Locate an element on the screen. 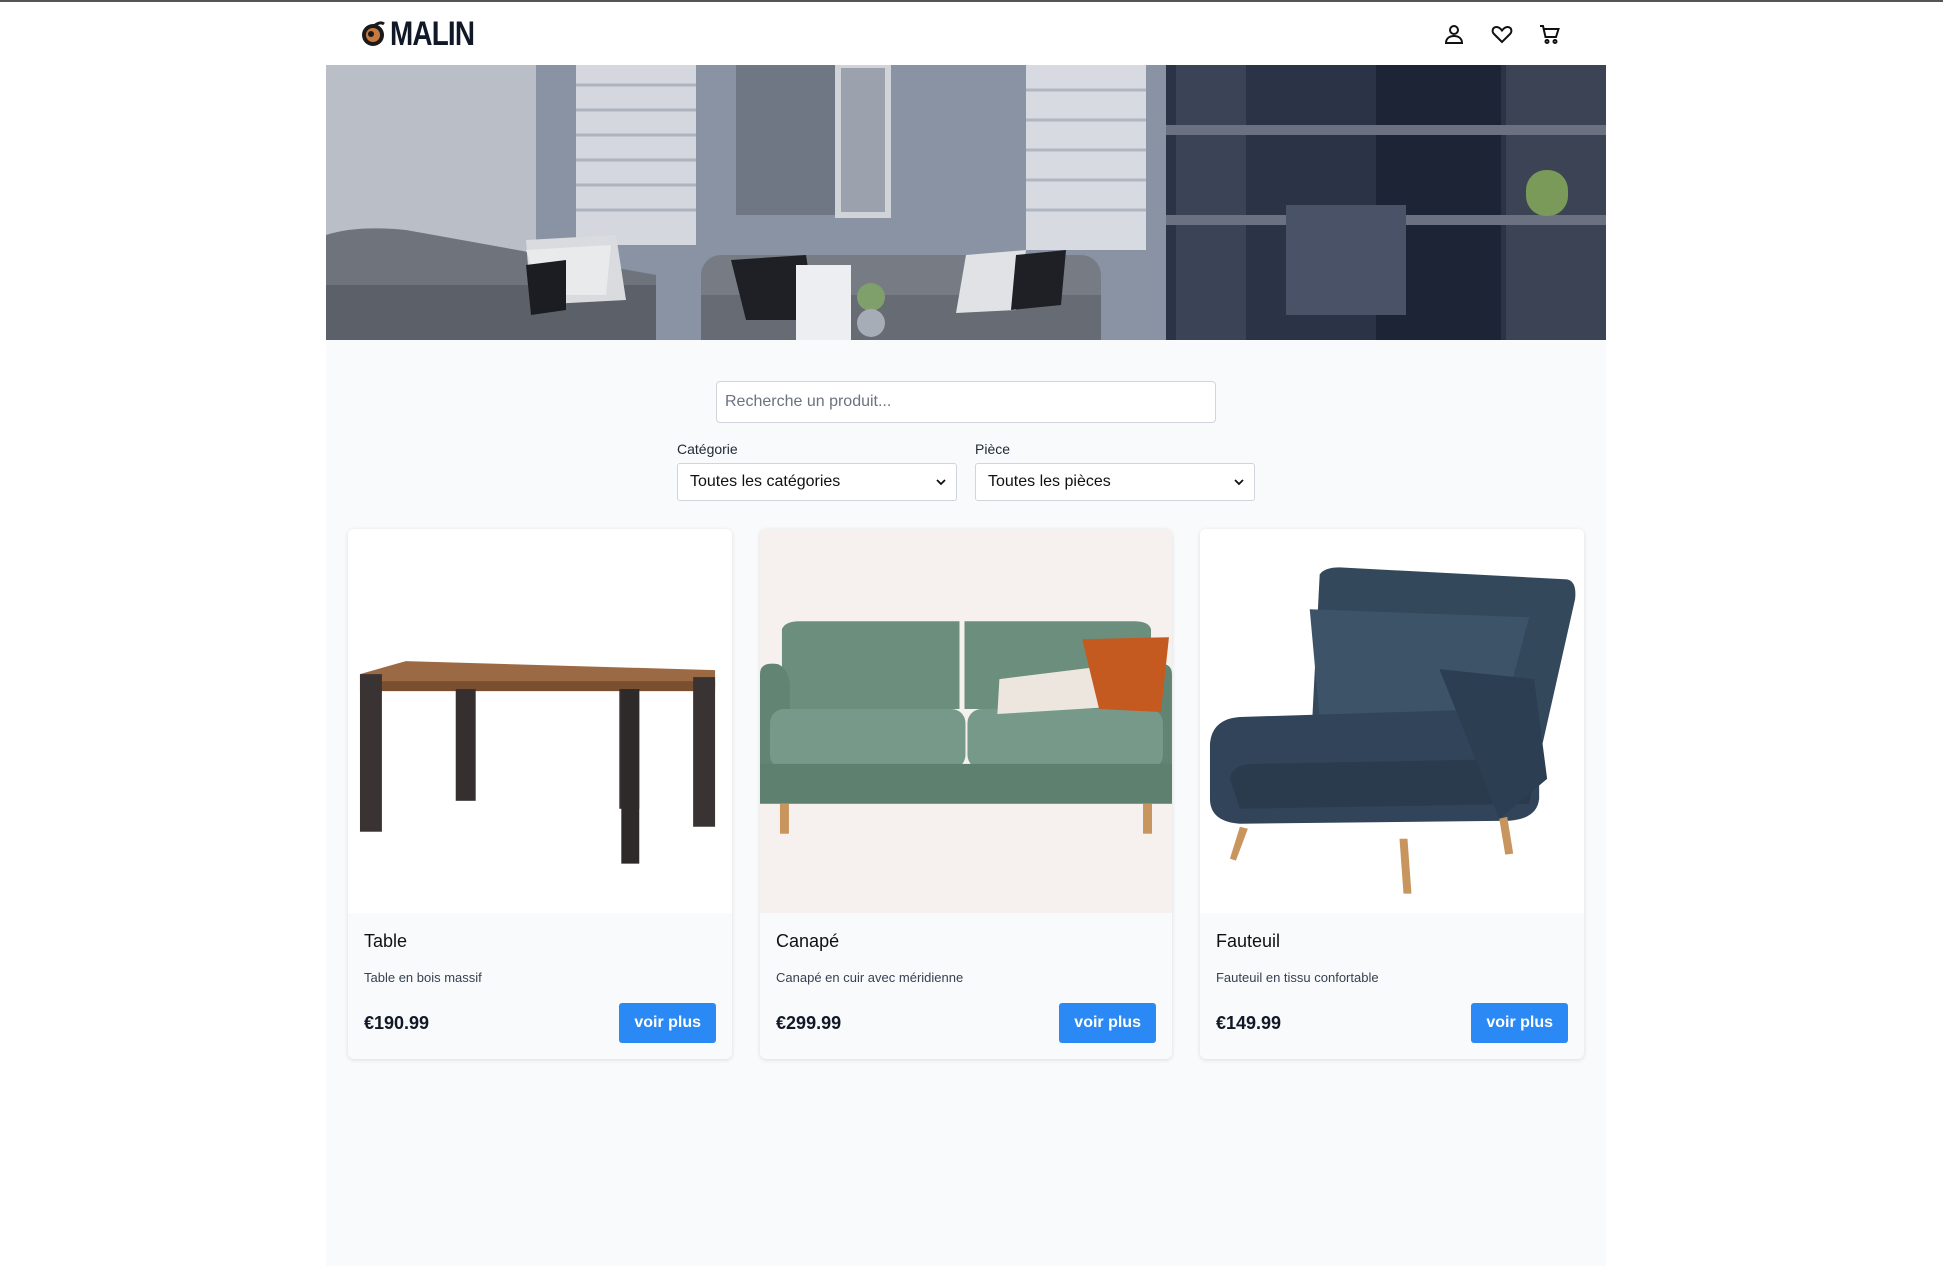 This screenshot has width=1943, height=1266. product-image-sofa is located at coordinates (966, 721).